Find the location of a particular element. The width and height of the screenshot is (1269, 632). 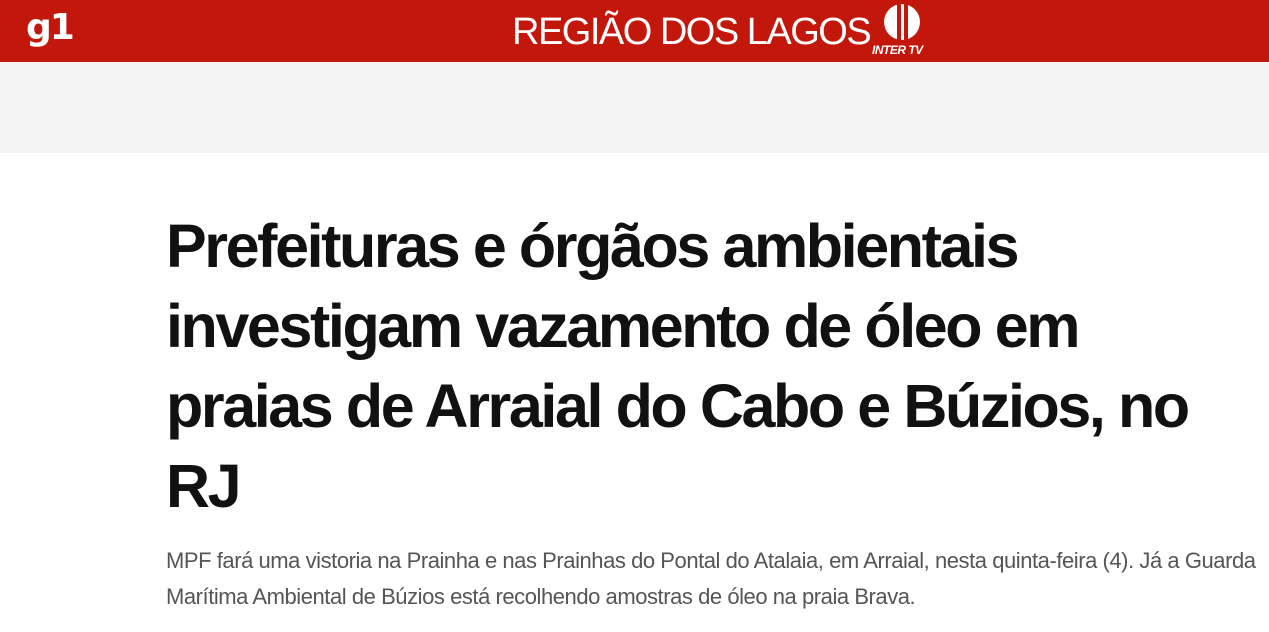

site-header: g1 REGIÃO DOS LAGOS INTER TV is located at coordinates (634, 31).